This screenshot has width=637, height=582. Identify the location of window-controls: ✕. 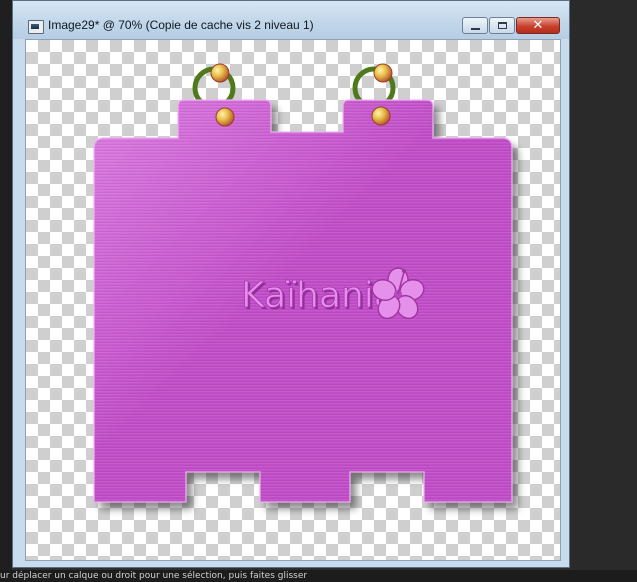
(511, 25).